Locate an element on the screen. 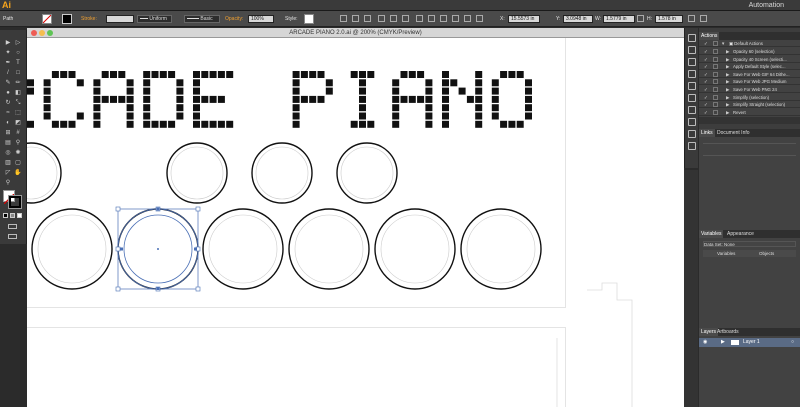 Image resolution: width=800 pixels, height=407 pixels. mesh-tool-icon: # is located at coordinates (18, 133).